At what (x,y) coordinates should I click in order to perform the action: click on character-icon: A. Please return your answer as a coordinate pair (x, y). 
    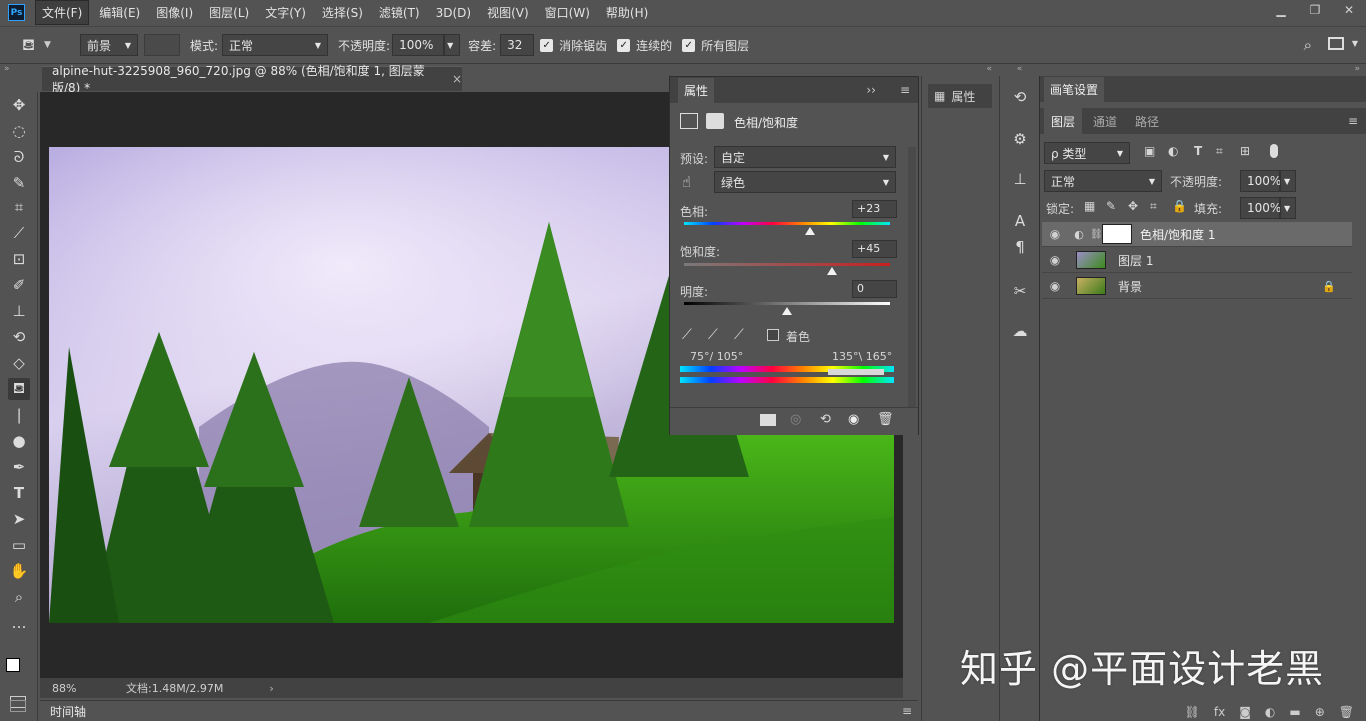
    Looking at the image, I should click on (1020, 221).